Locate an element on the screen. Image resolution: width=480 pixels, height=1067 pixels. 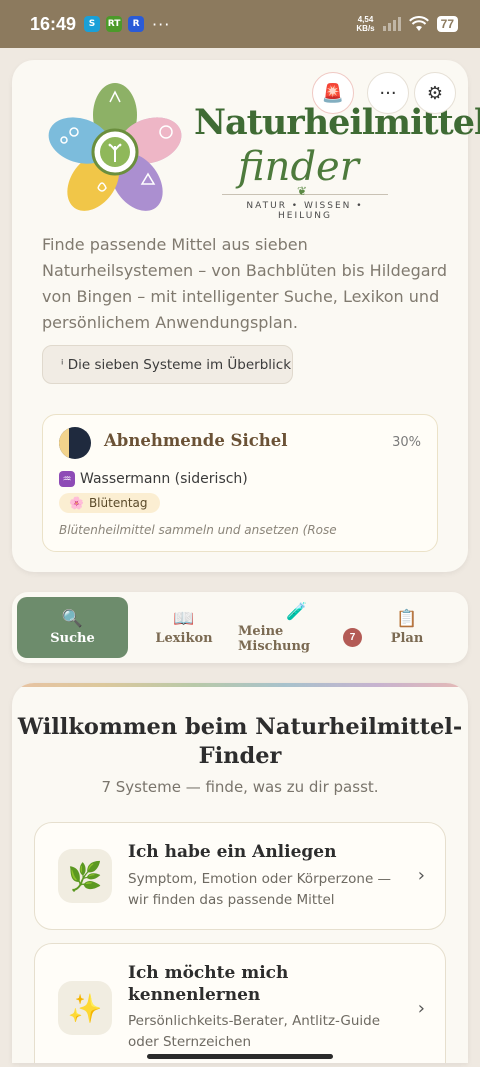
tab-plan: 📋 Plan is located at coordinates (407, 627).